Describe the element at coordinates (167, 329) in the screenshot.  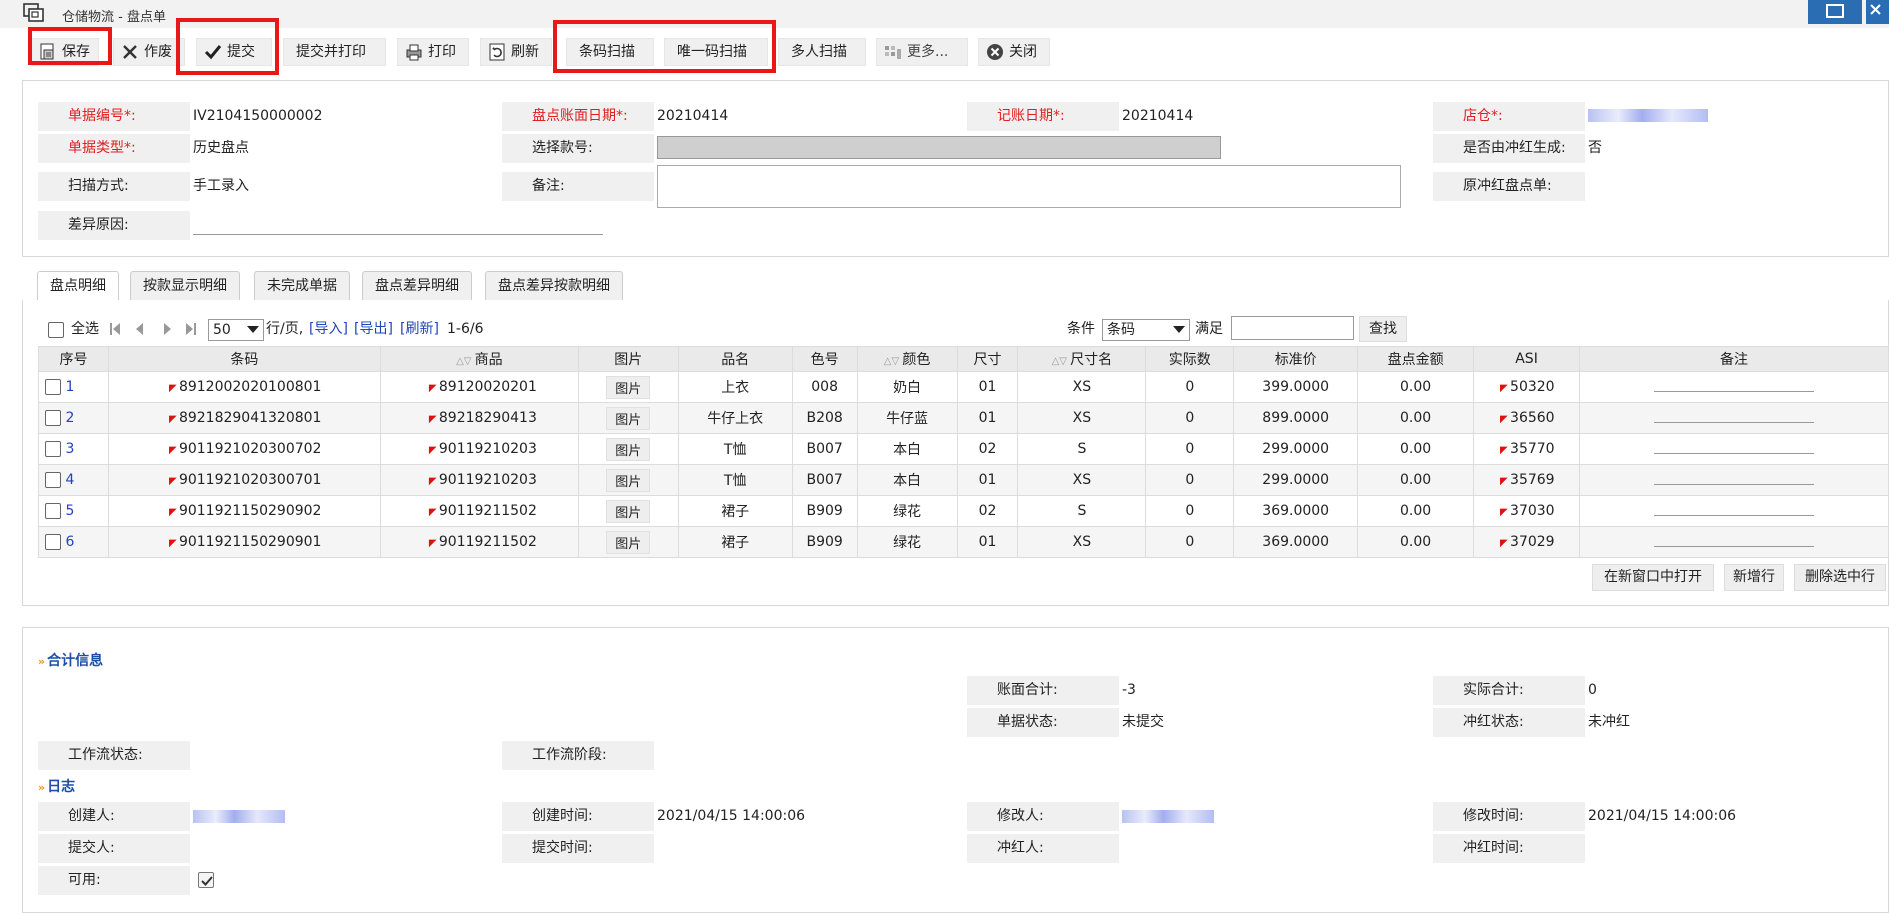
I see `next-page-icon` at that location.